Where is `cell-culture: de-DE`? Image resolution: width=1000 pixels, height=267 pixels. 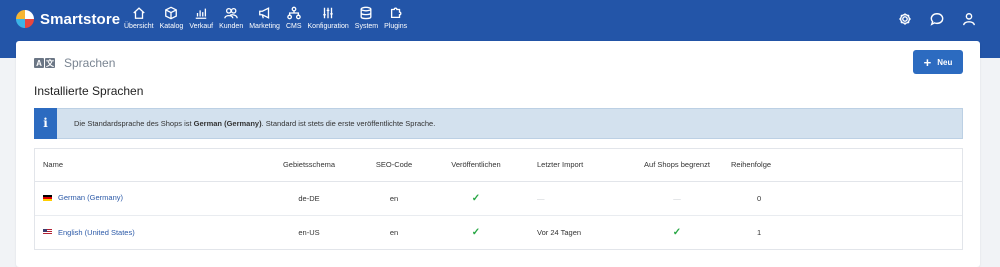 cell-culture: de-DE is located at coordinates (309, 198).